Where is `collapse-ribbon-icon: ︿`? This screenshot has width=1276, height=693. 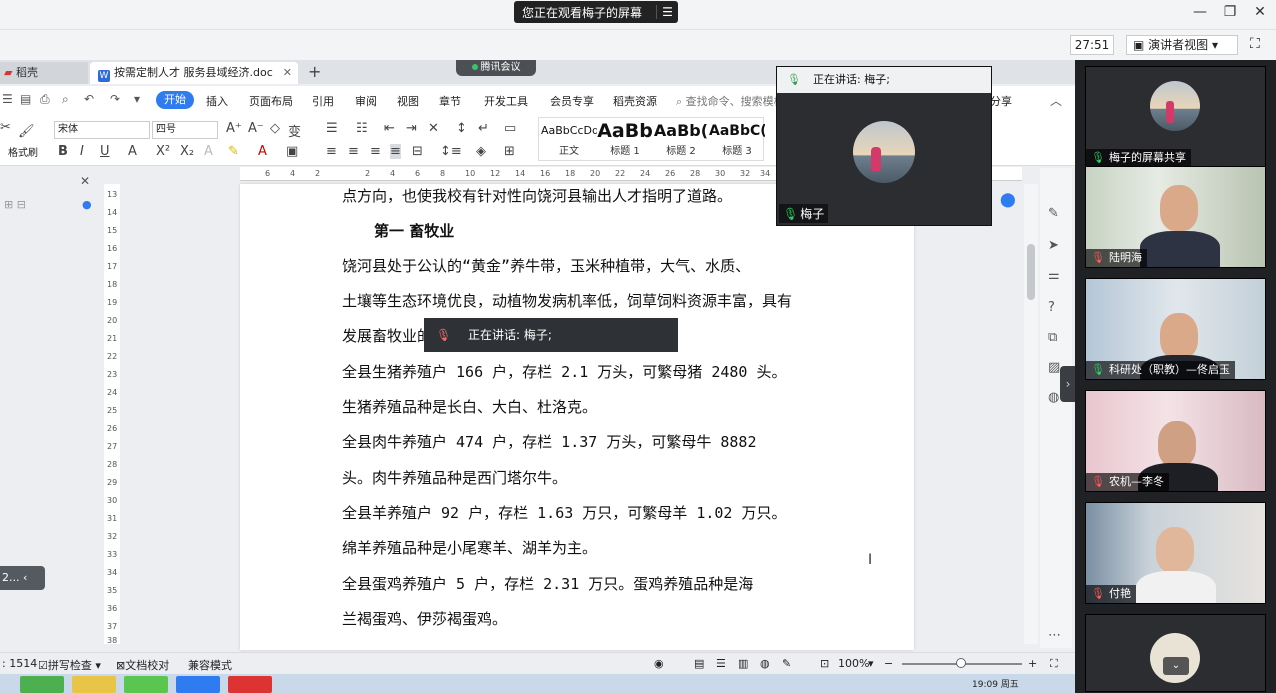
collapse-ribbon-icon: ︿ is located at coordinates (1056, 100).